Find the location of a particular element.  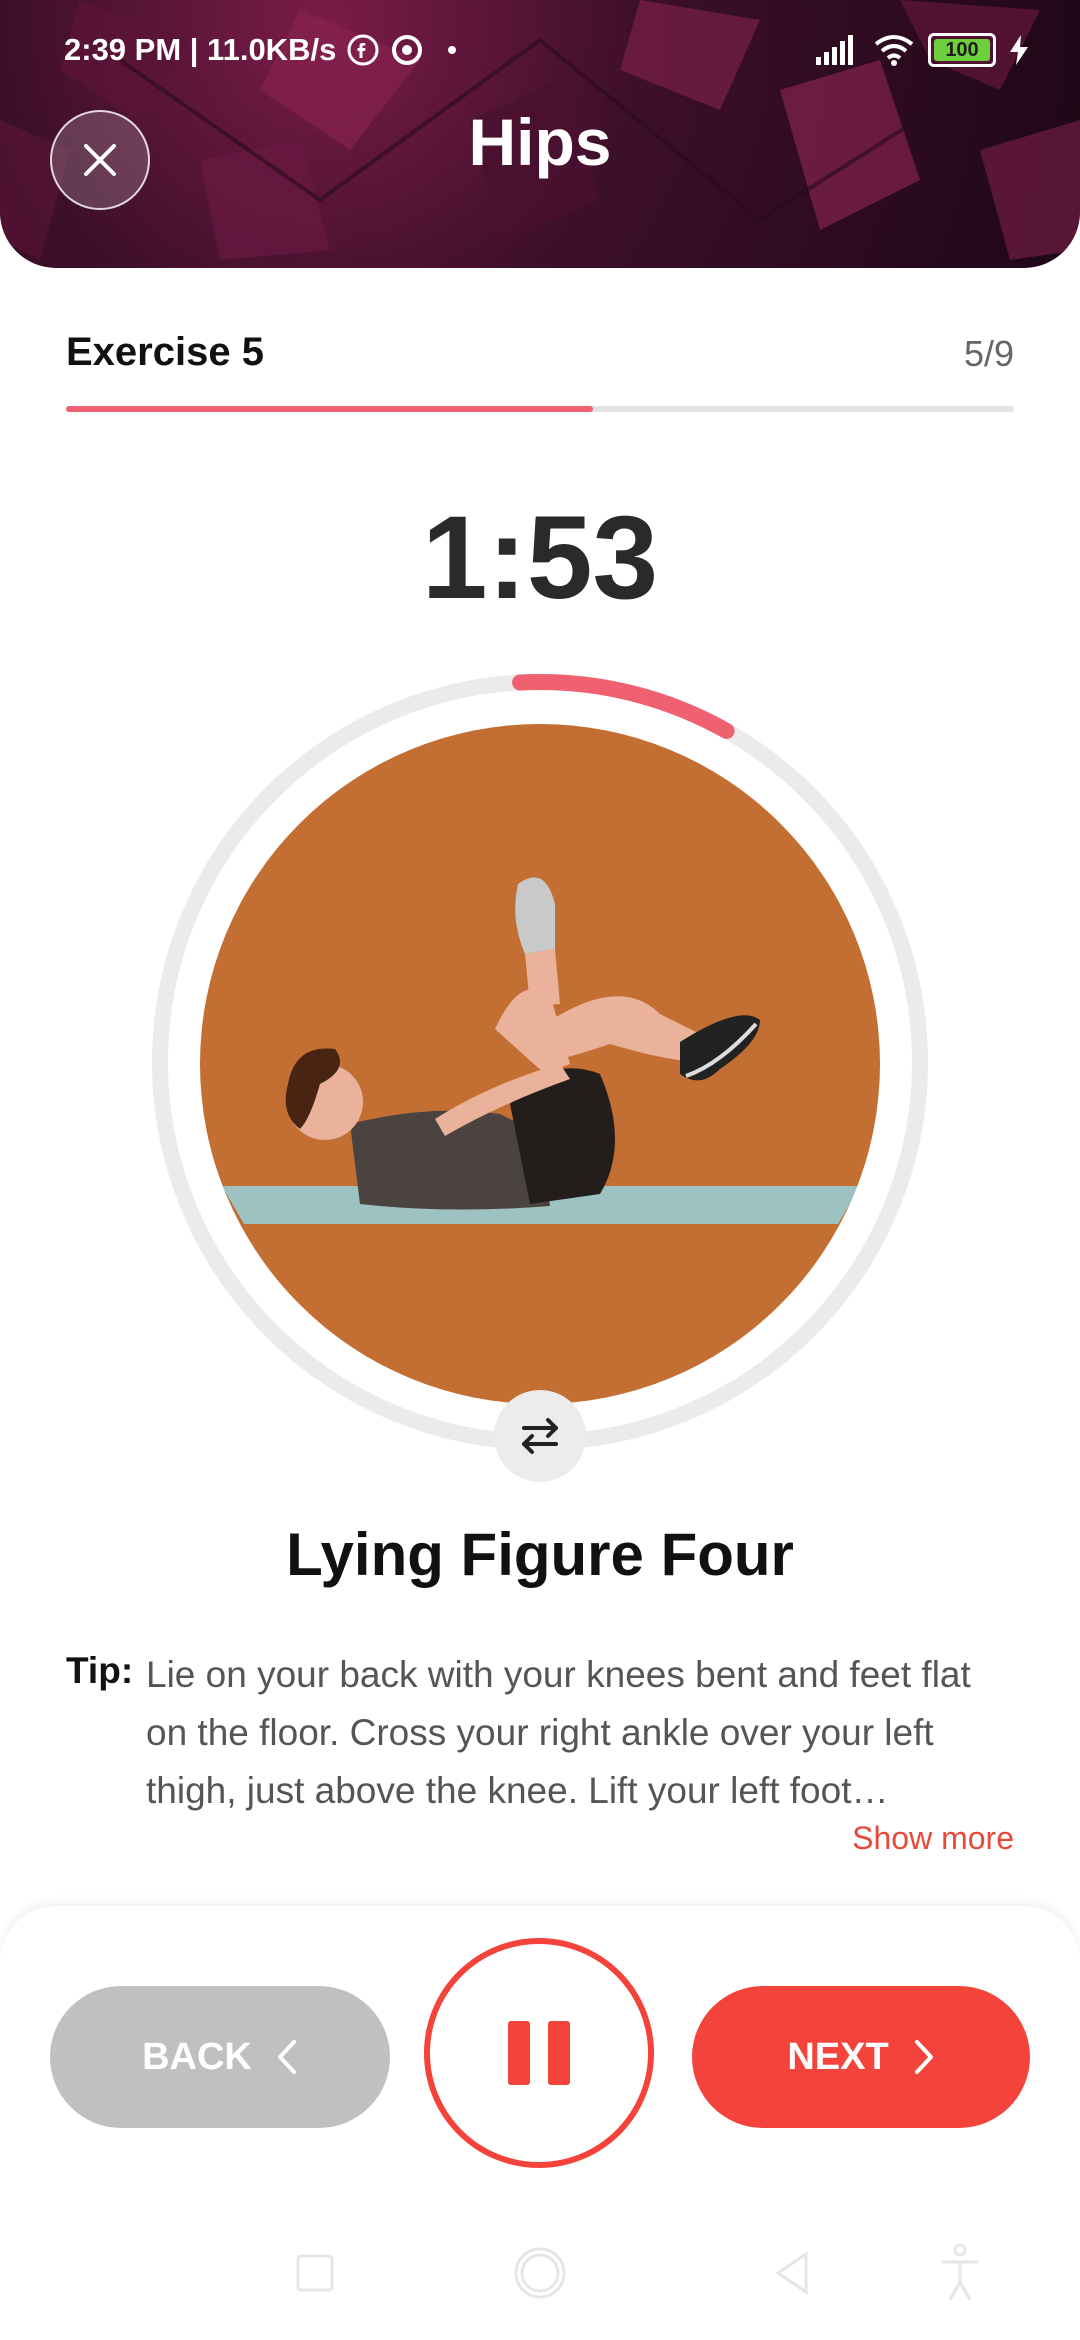

header-banner: 2:39 PM | 11.0KB/s 100 Hips is located at coordinates (540, 134).